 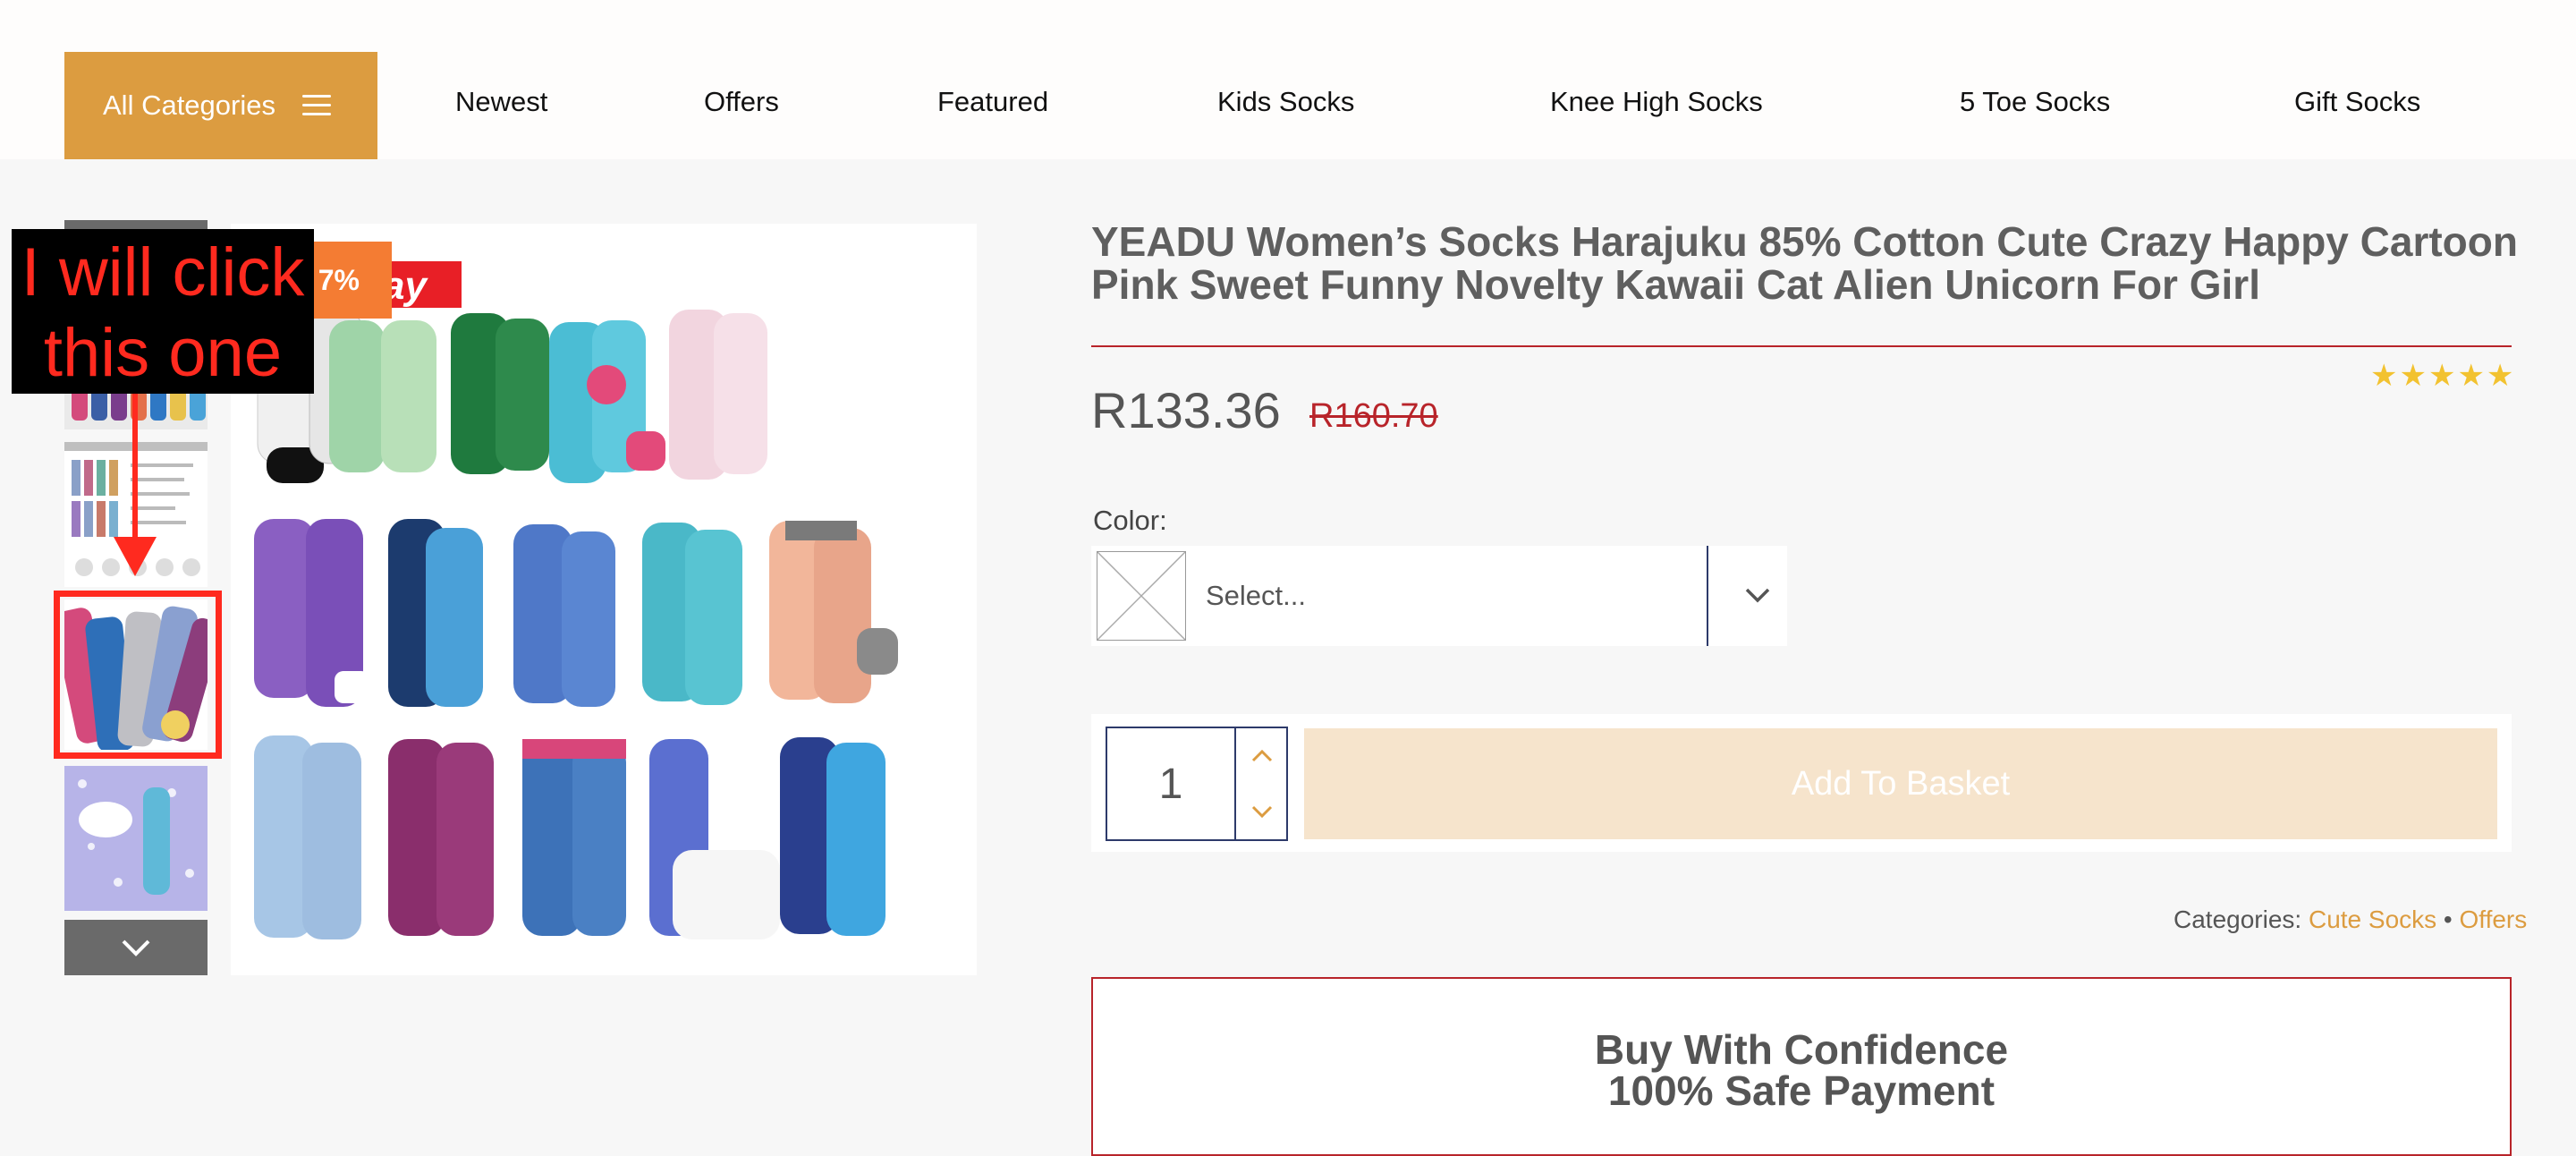 What do you see at coordinates (1801, 346) in the screenshot?
I see `title-divider` at bounding box center [1801, 346].